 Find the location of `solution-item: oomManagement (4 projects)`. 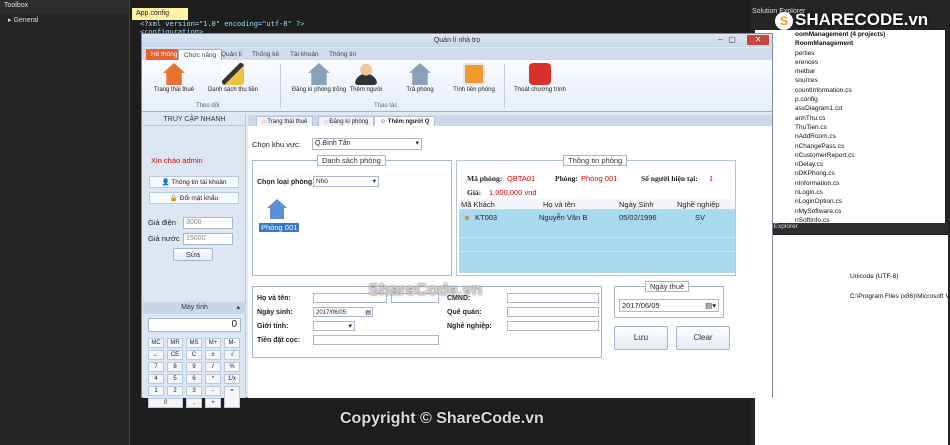

solution-item: oomManagement (4 projects) is located at coordinates (850, 34).